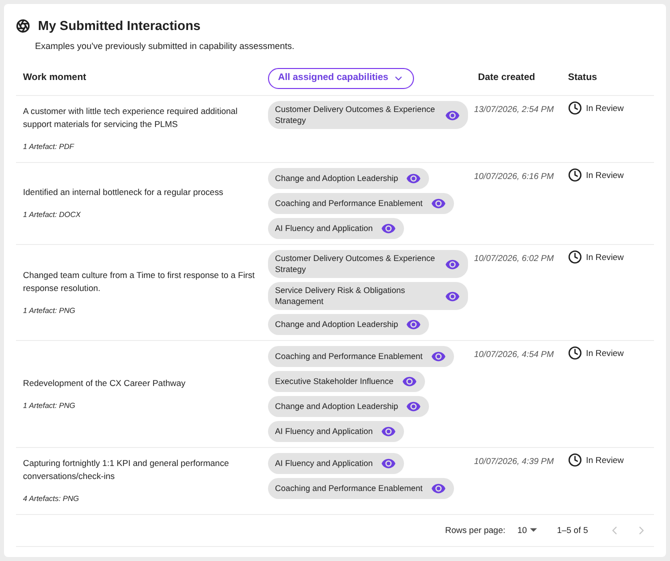  I want to click on work-moment-text: A customer with little tech experience required additional support materials for servicing the PLMS, so click(130, 118).